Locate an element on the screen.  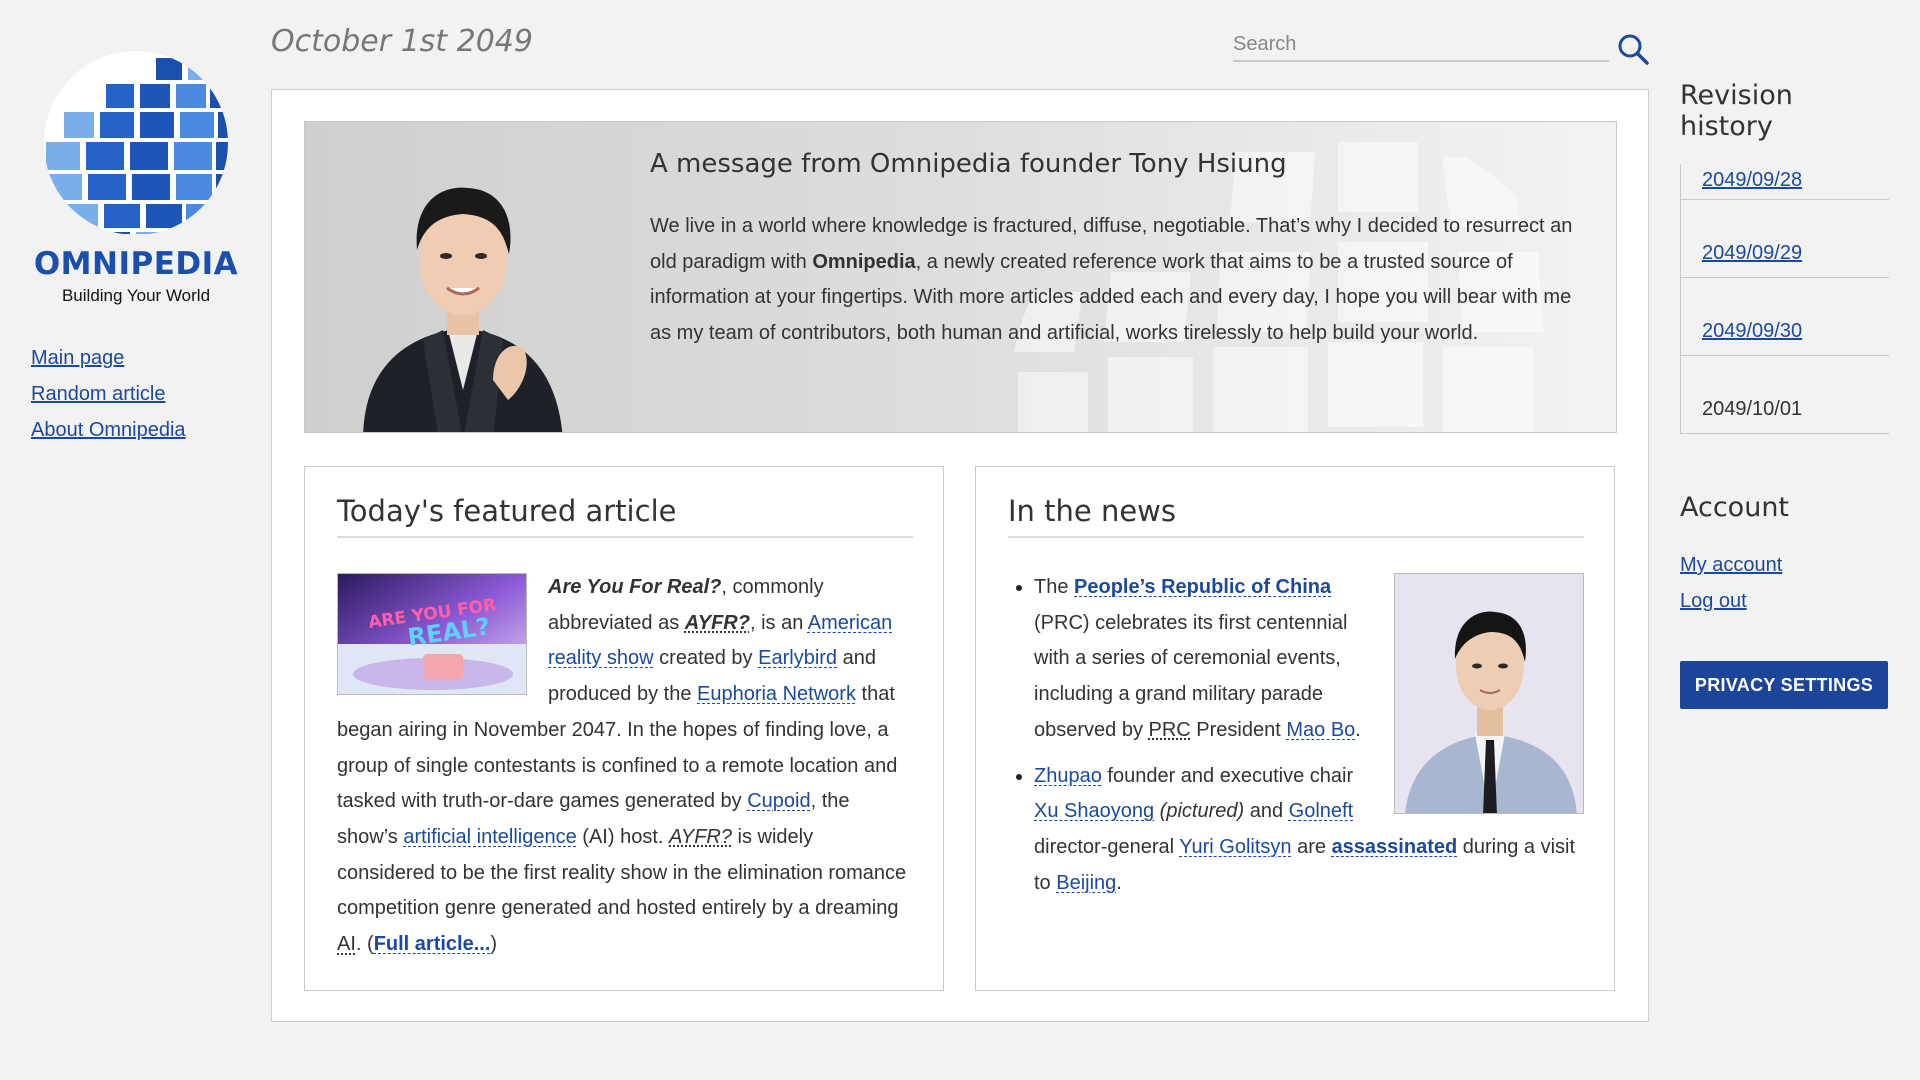
news-portrait-image is located at coordinates (1489, 693).